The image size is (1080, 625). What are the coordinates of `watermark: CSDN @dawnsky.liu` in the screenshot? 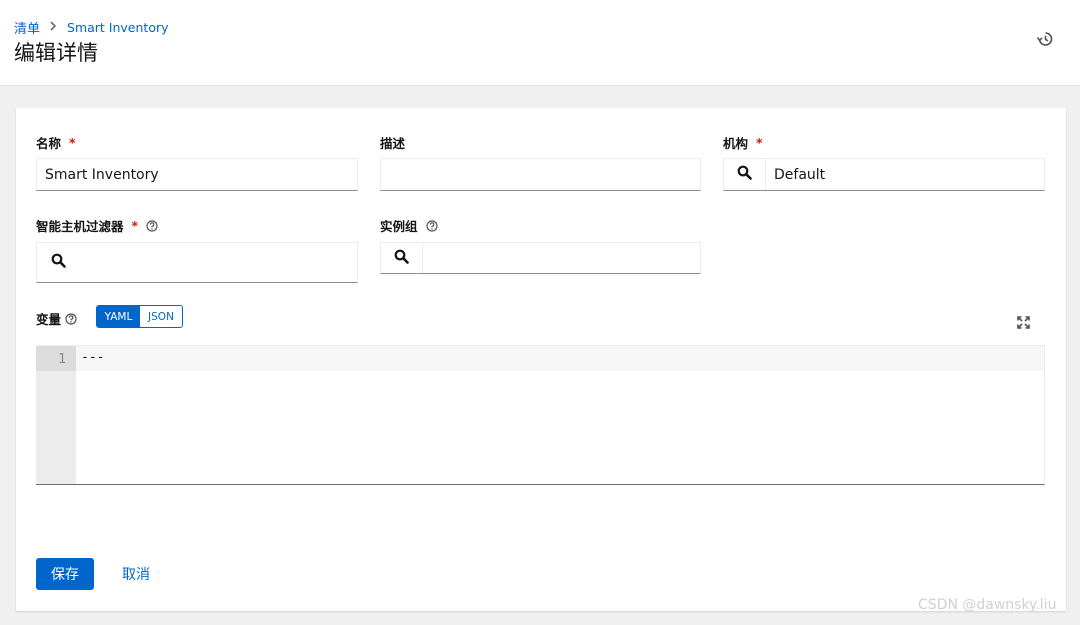 It's located at (987, 605).